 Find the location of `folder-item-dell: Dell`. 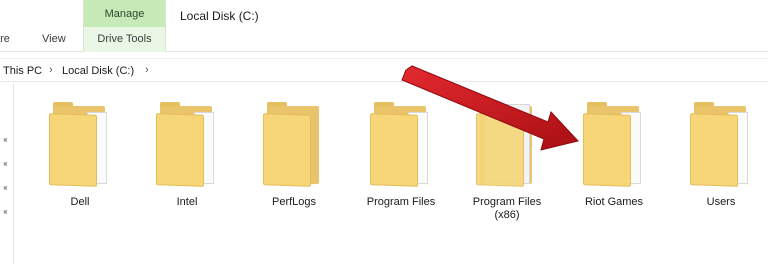

folder-item-dell: Dell is located at coordinates (80, 154).